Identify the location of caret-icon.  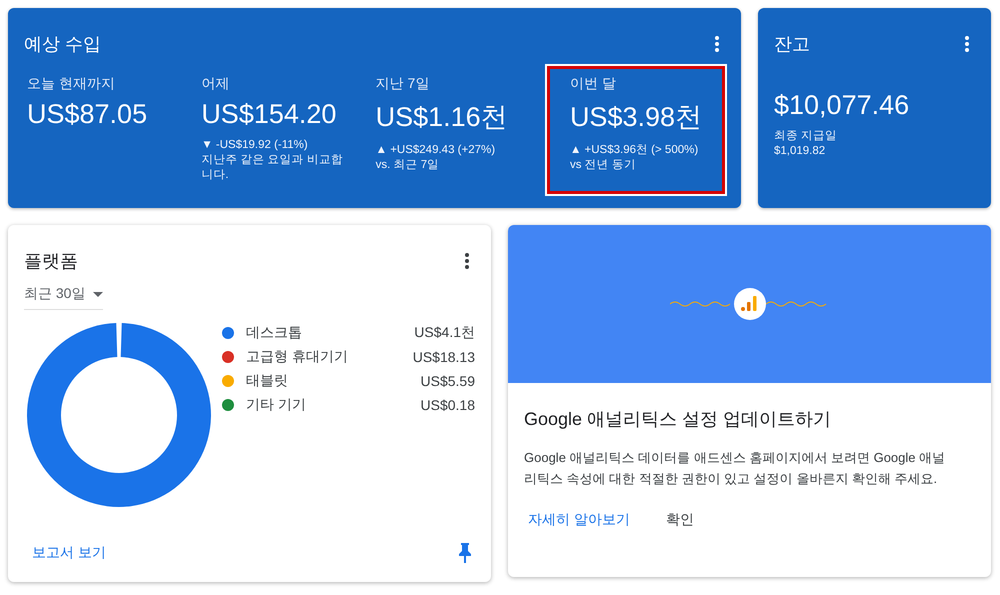
(98, 294).